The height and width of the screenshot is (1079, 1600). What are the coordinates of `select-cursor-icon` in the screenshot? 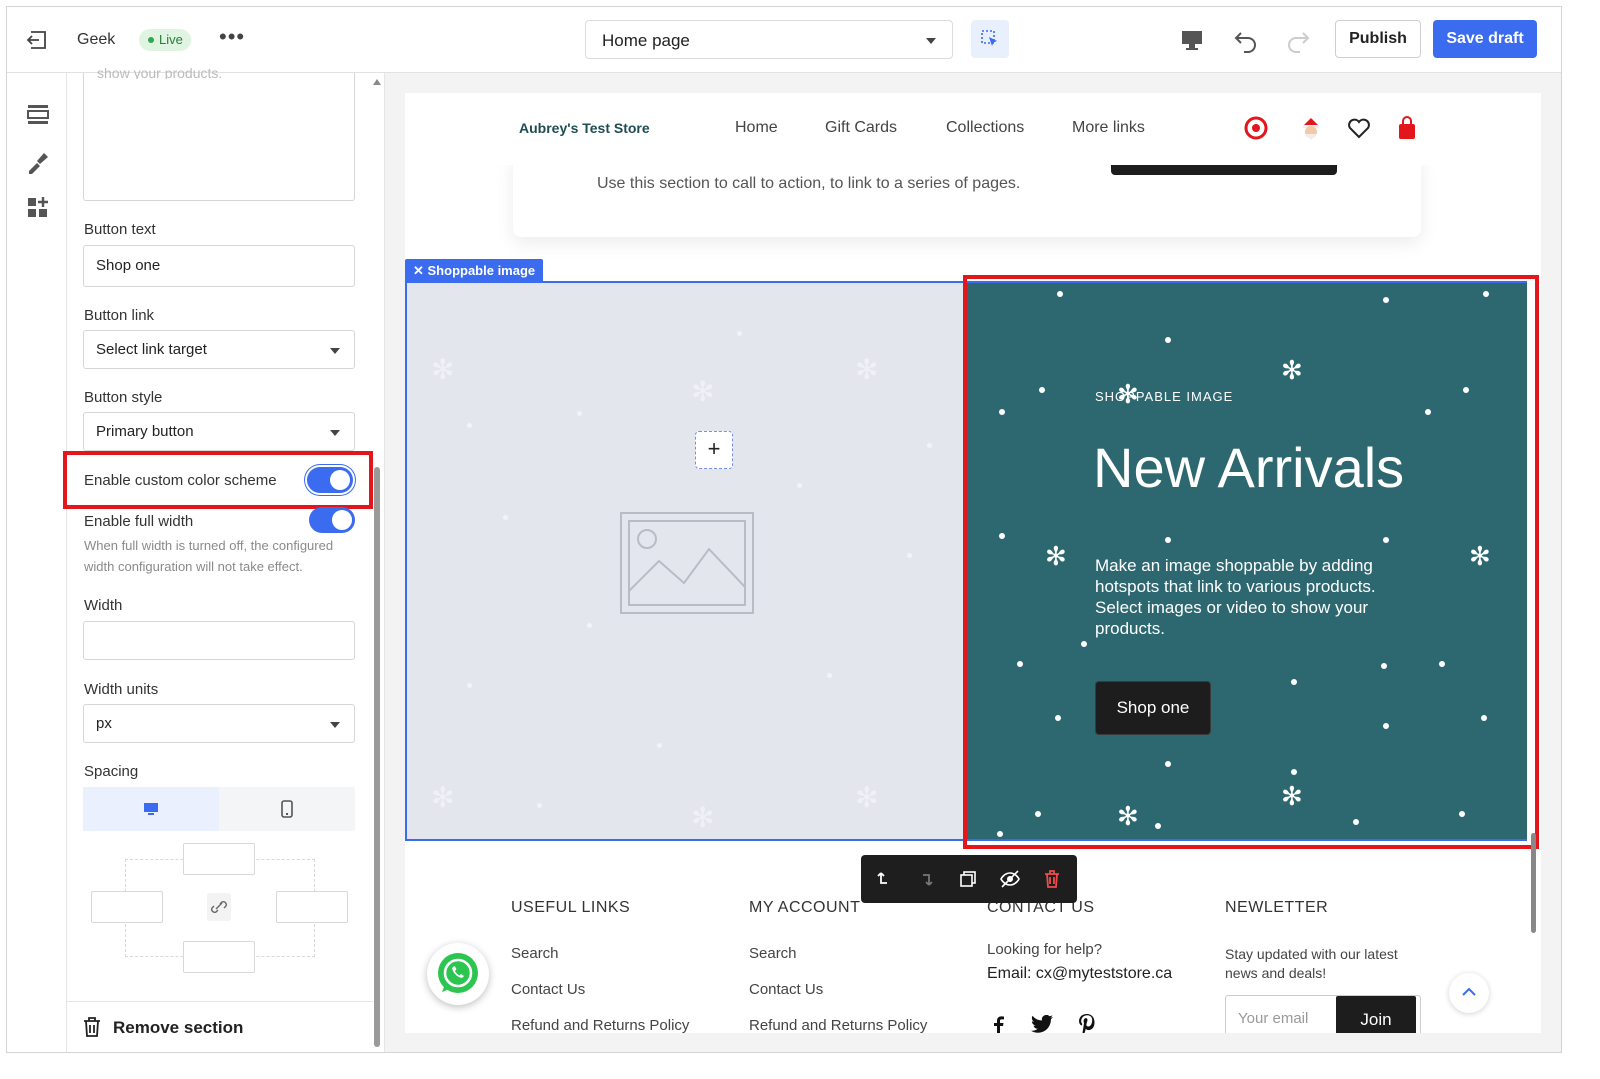 It's located at (989, 38).